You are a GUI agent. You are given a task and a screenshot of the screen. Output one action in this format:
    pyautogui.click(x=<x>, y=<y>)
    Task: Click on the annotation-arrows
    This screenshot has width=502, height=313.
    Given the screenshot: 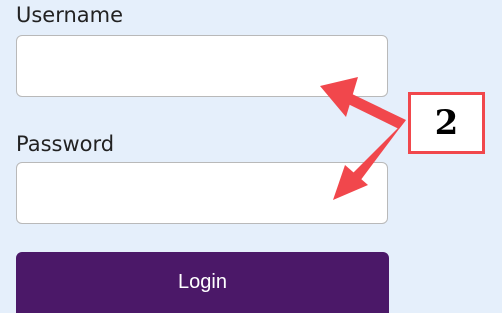 What is the action you would take?
    pyautogui.click(x=363, y=138)
    